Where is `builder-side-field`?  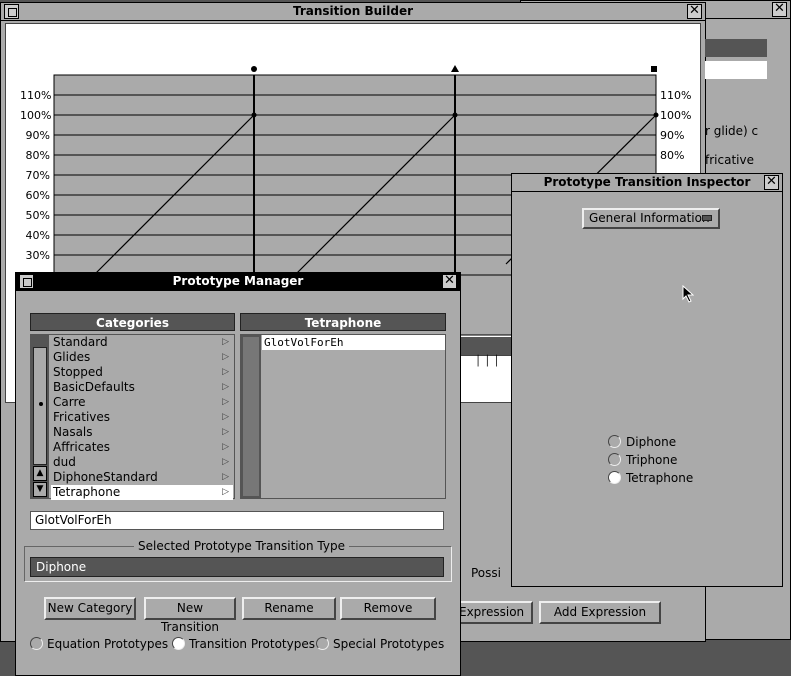 builder-side-field is located at coordinates (736, 70).